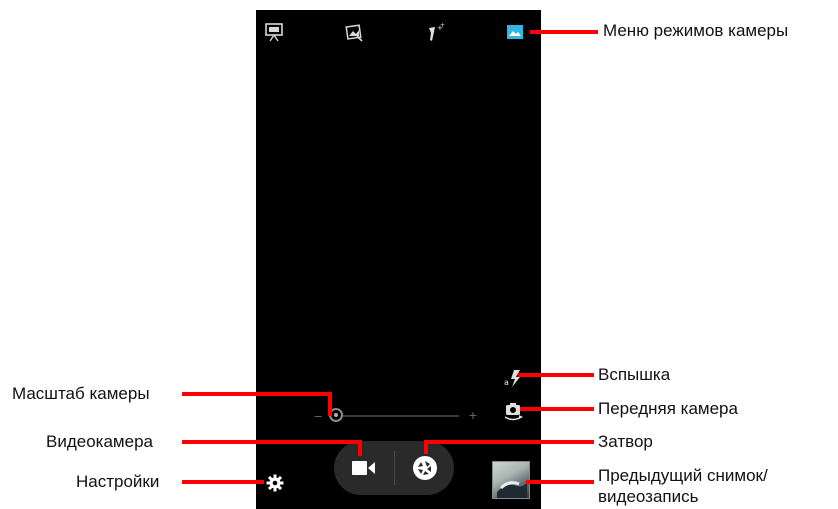 This screenshot has height=509, width=838. Describe the element at coordinates (625, 441) in the screenshot. I see `callout-label-shutter: Затвор` at that location.